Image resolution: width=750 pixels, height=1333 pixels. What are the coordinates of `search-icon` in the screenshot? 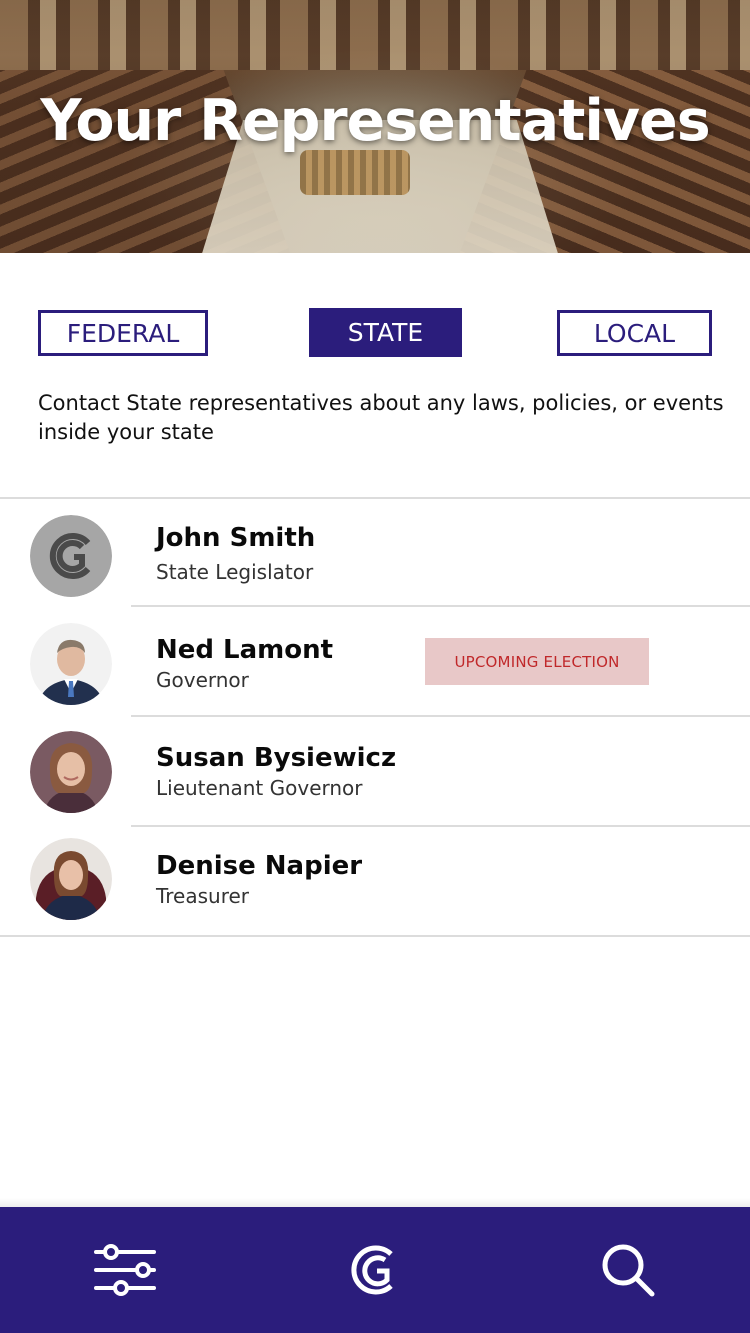 It's located at (628, 1270).